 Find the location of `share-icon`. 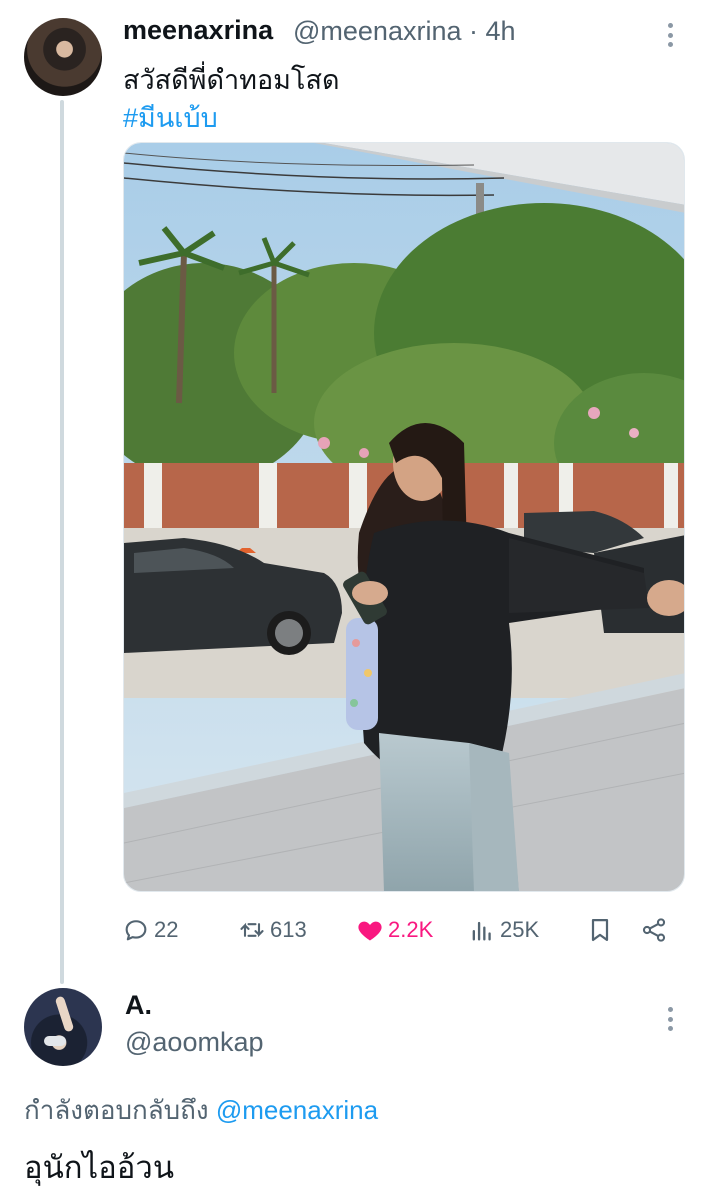

share-icon is located at coordinates (654, 930).